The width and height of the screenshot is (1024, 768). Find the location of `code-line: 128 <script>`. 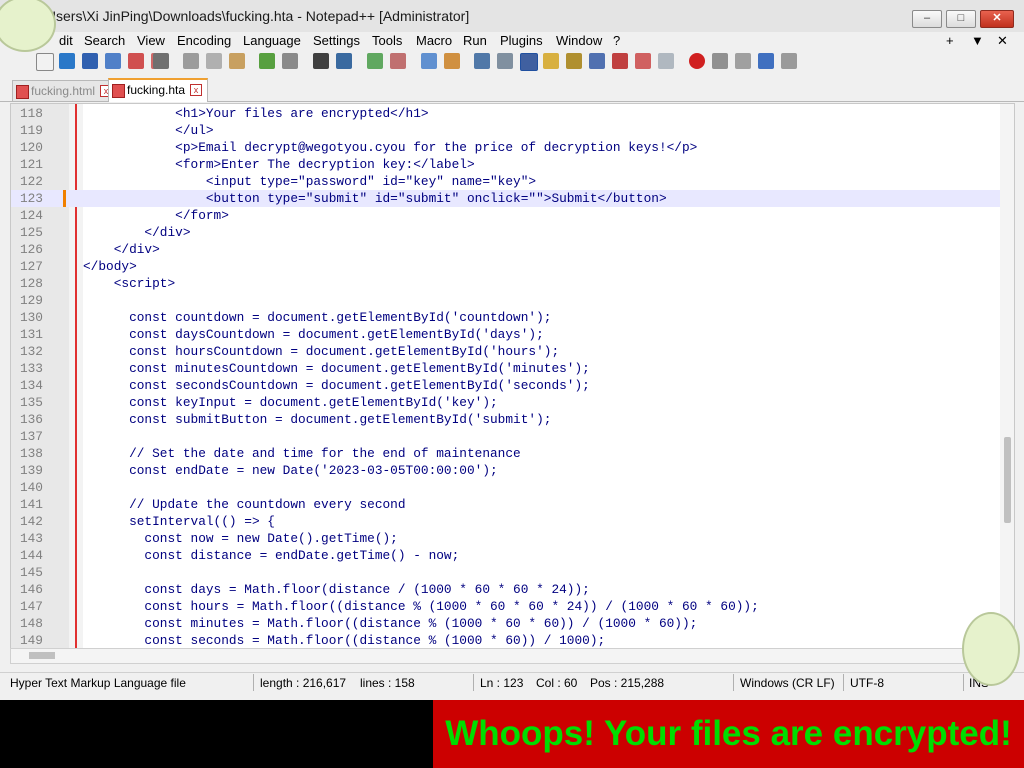

code-line: 128 <script> is located at coordinates (506, 283).